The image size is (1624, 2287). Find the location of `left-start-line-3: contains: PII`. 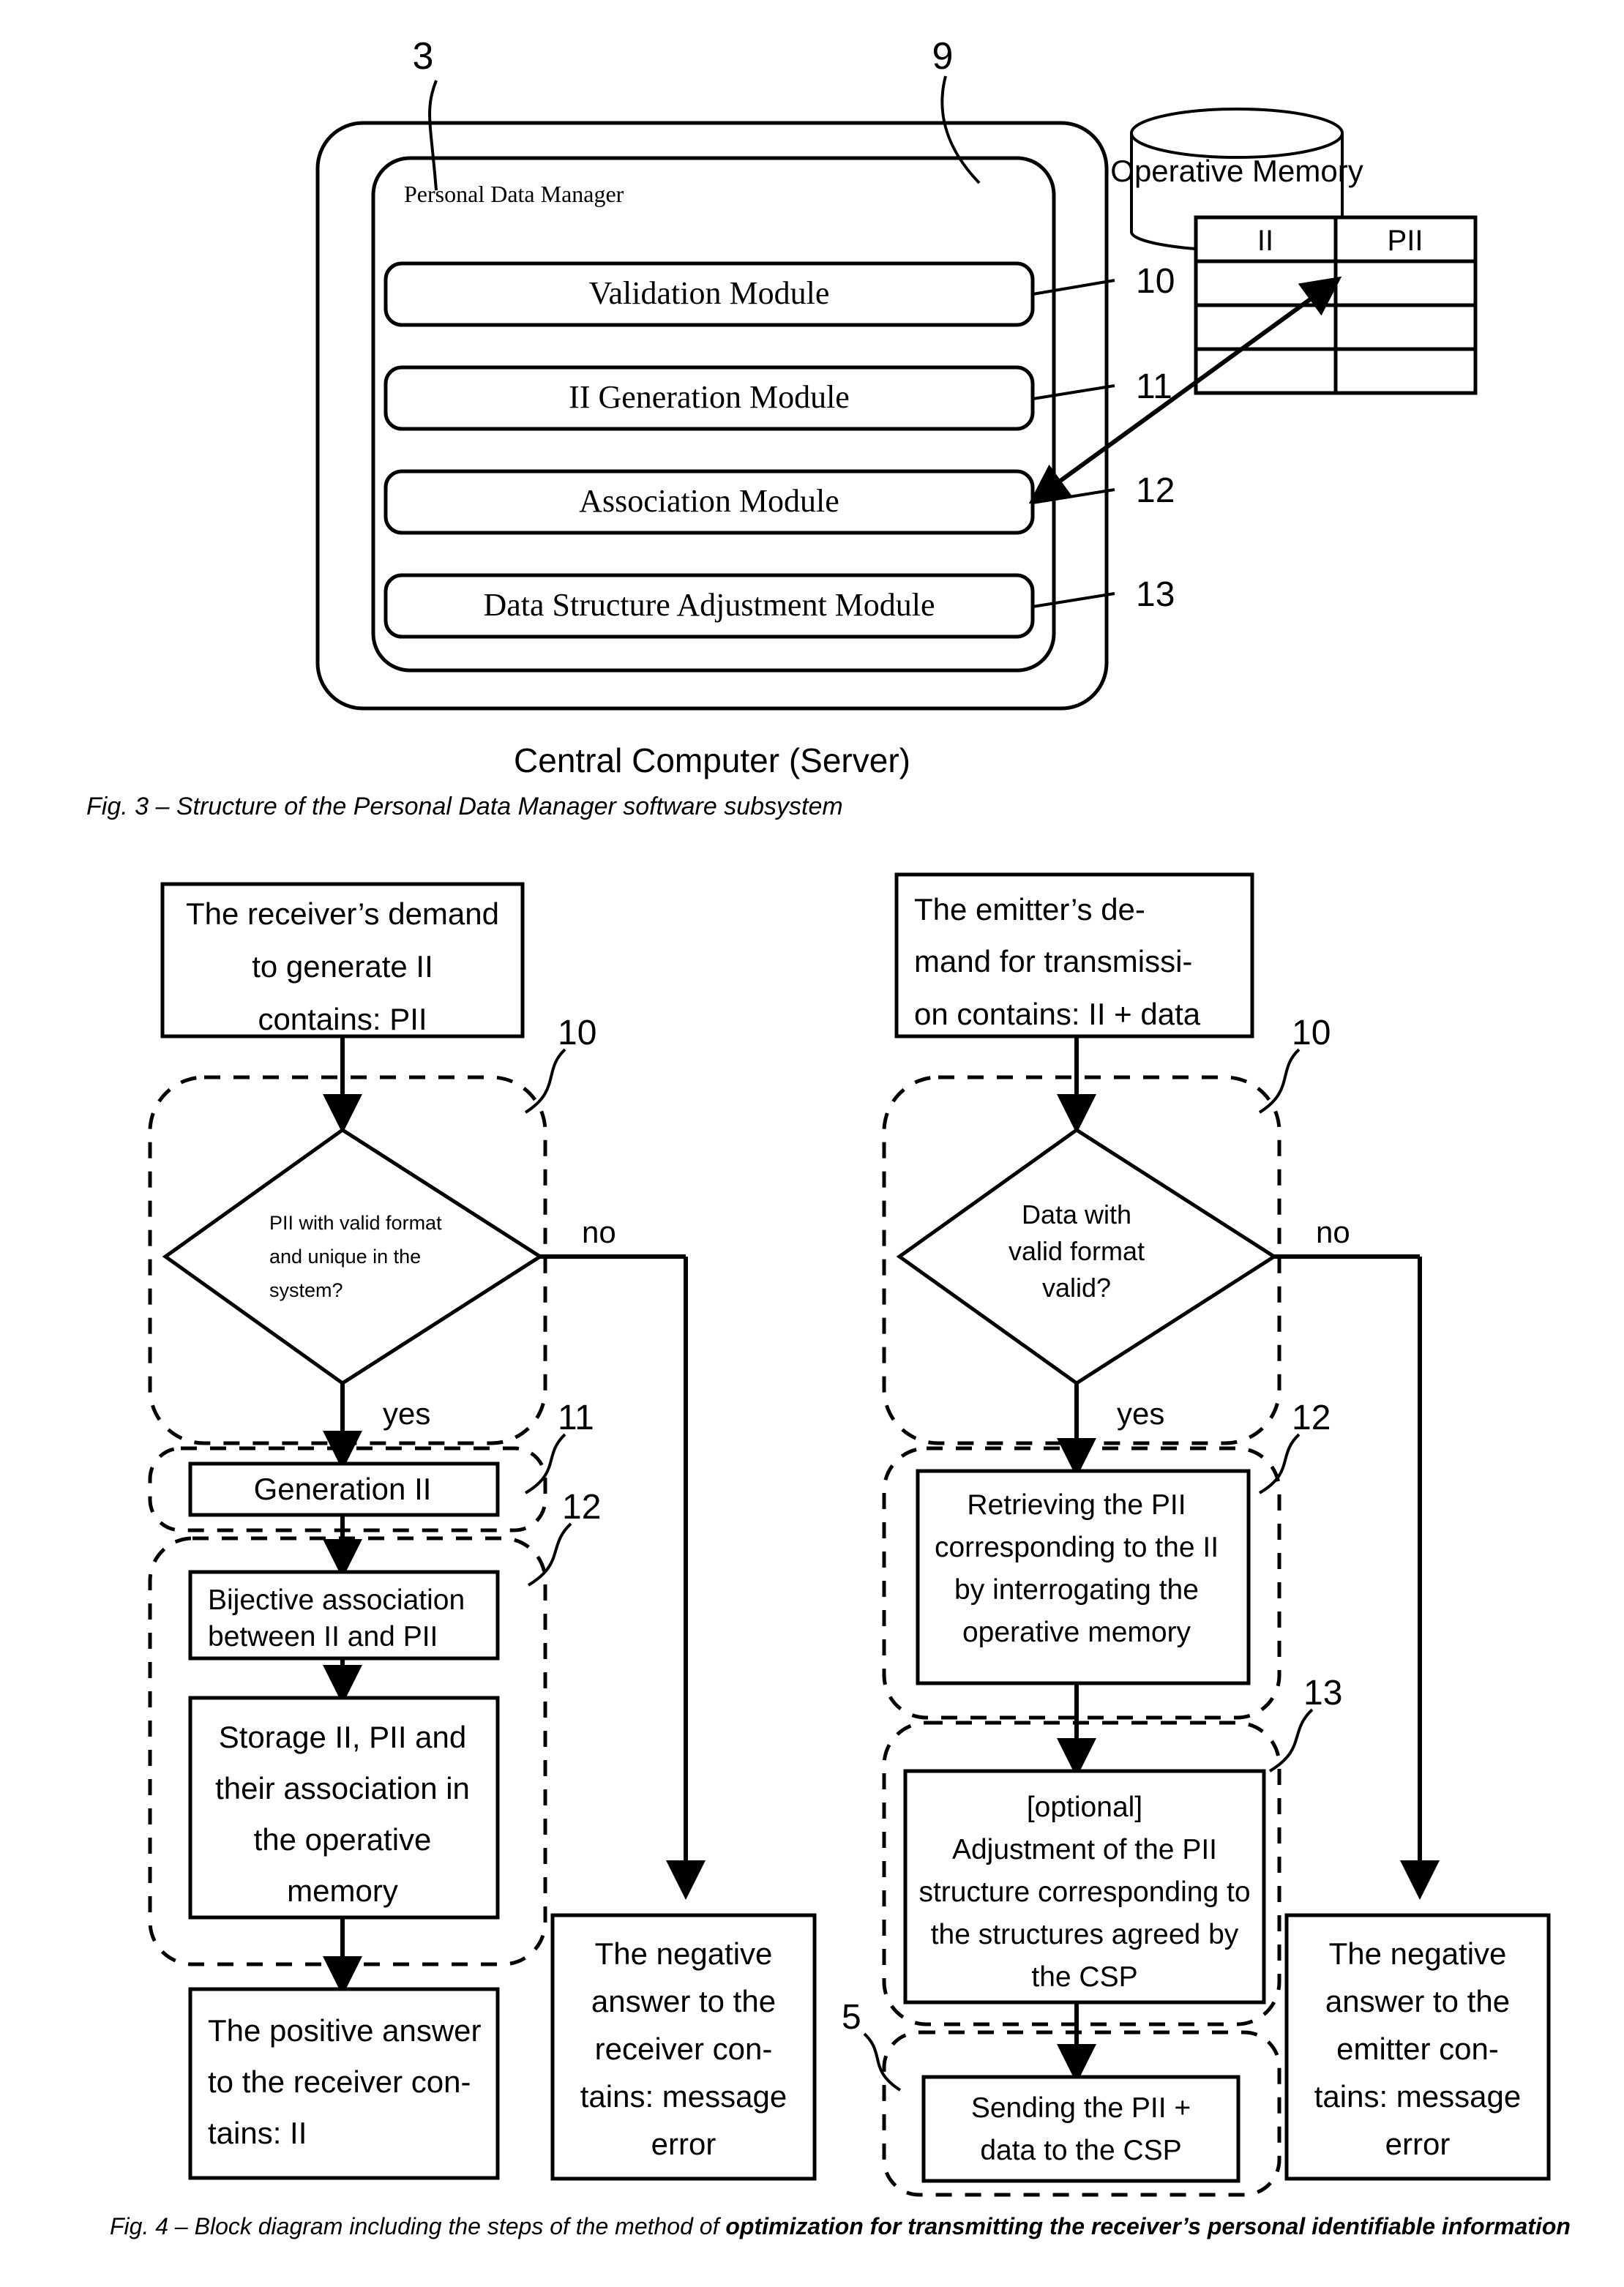

left-start-line-3: contains: PII is located at coordinates (343, 1019).